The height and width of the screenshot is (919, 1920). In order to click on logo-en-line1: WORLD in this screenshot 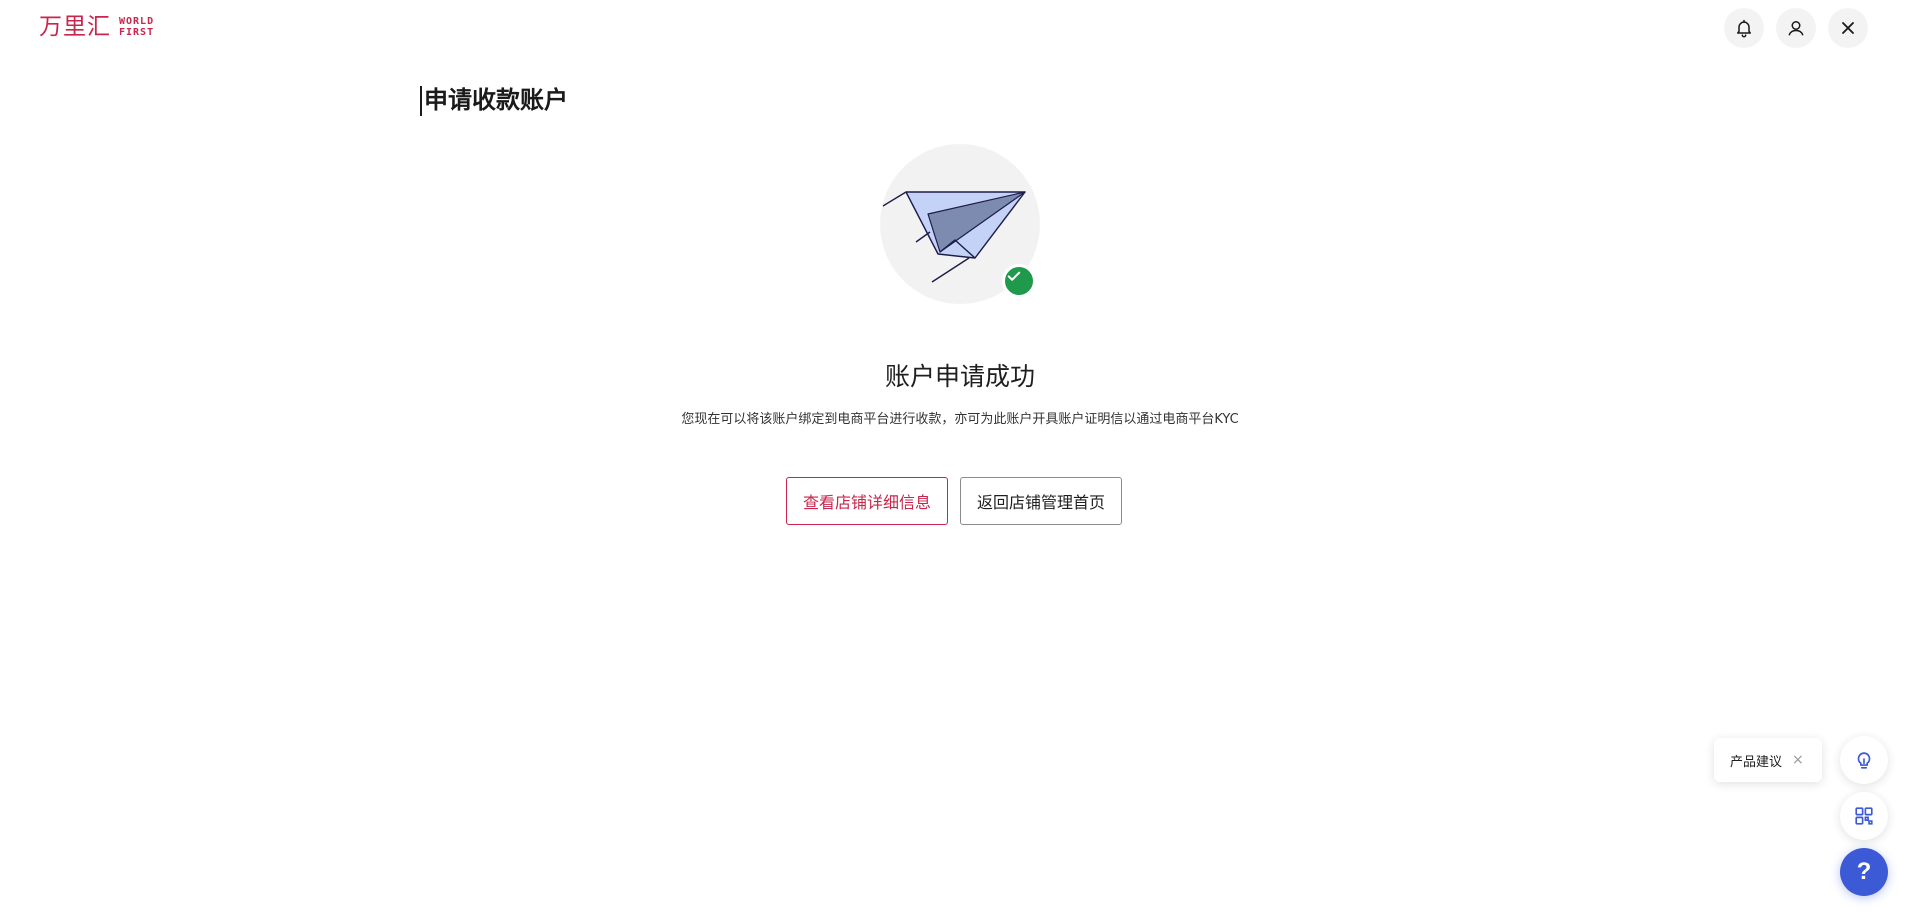, I will do `click(137, 21)`.